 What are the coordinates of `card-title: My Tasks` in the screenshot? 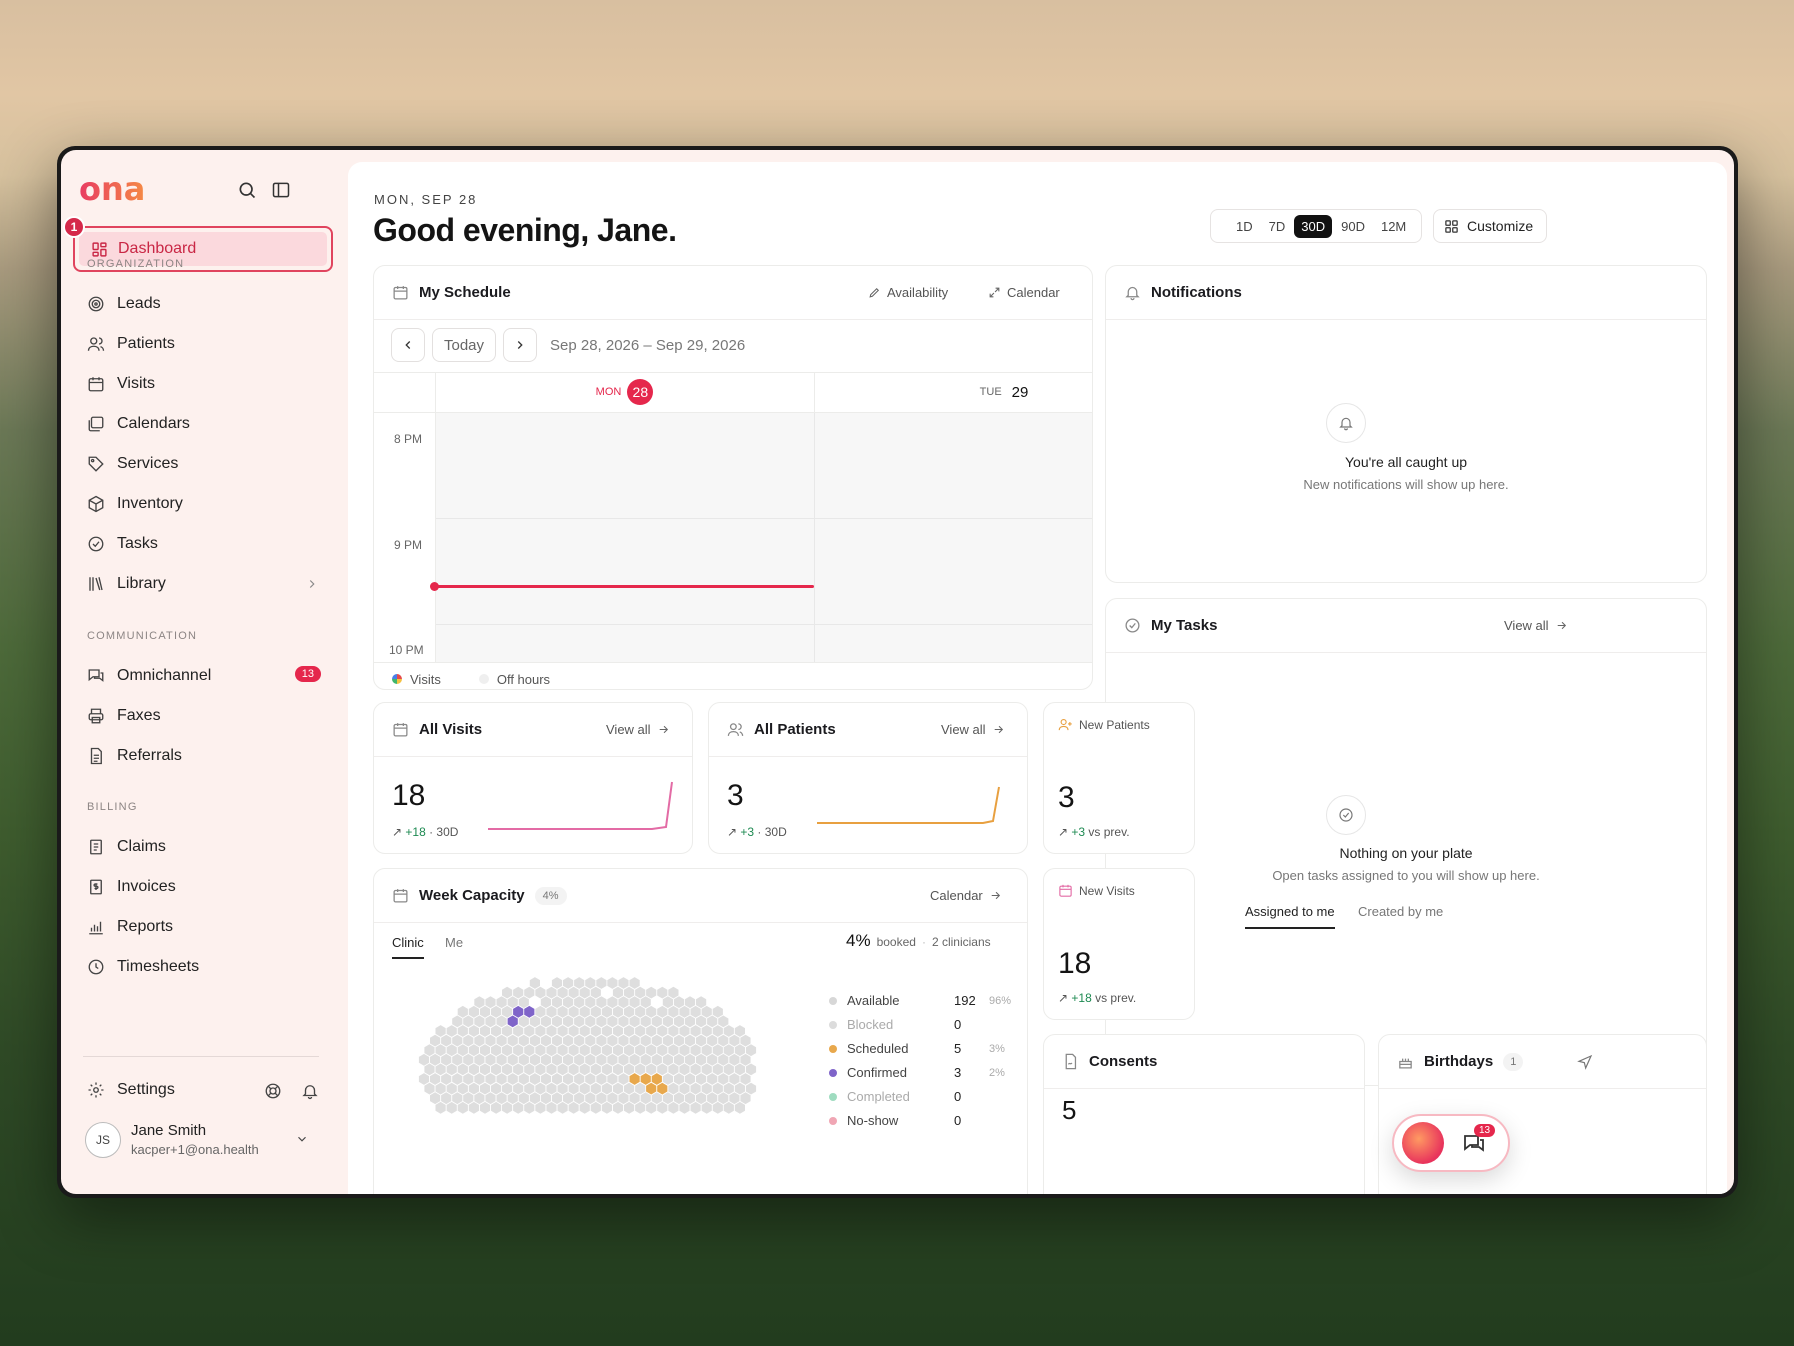 It's located at (1184, 625).